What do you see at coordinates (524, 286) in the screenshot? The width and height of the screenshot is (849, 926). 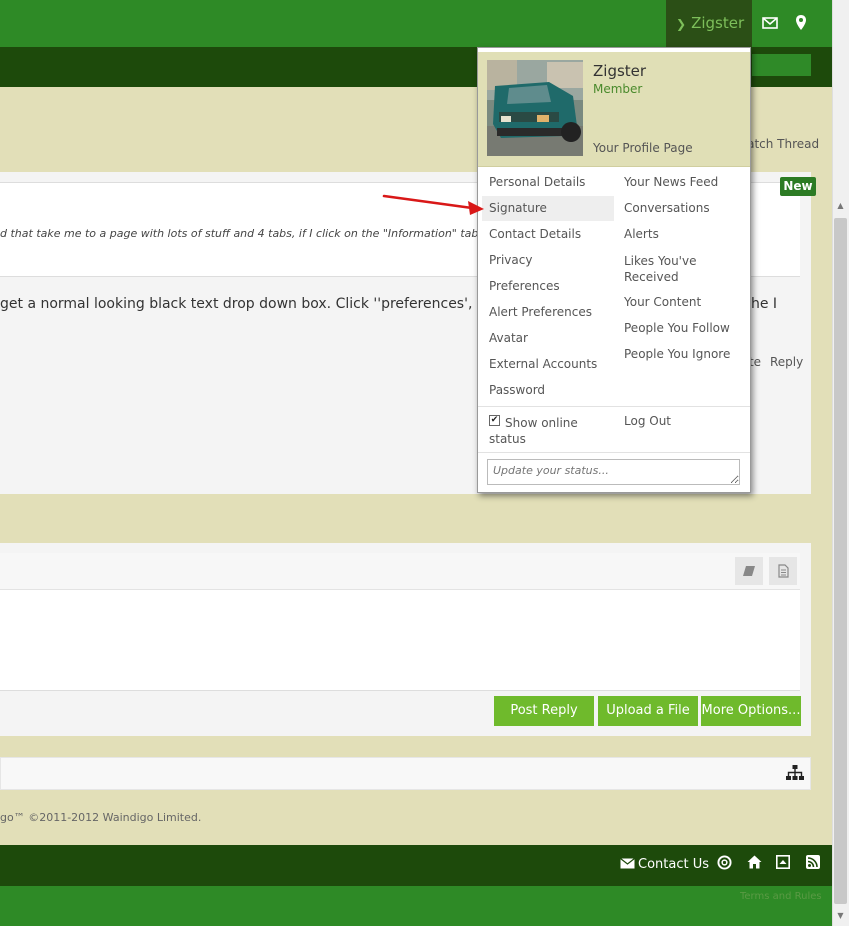 I see `menu-preferences: Preferences` at bounding box center [524, 286].